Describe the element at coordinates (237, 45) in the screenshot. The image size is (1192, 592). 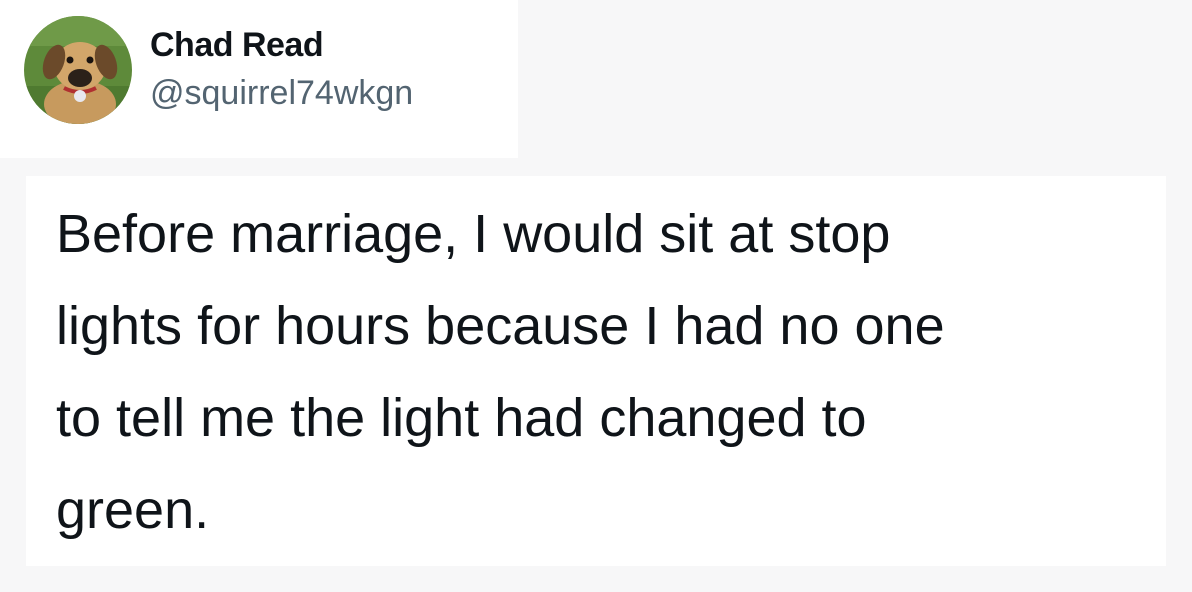
I see `author-display-name: Chad Read` at that location.